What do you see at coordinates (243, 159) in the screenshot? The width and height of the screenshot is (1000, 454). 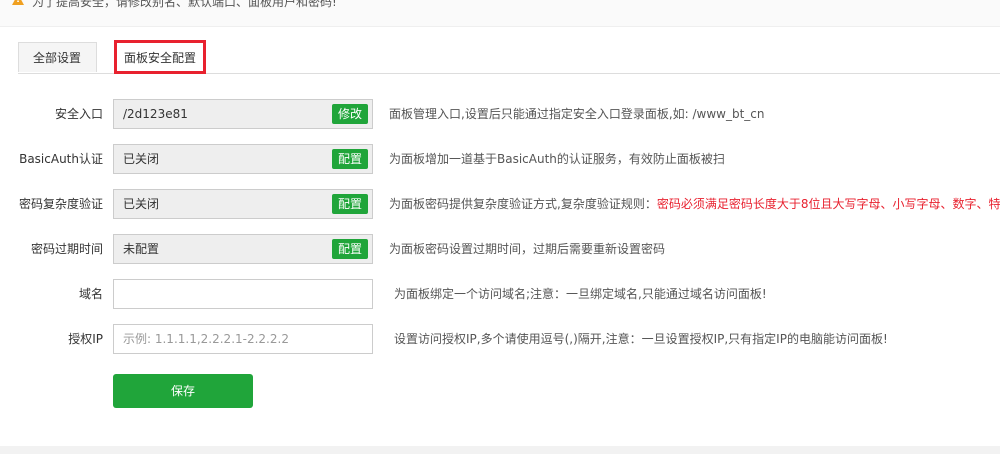 I see `basicauth-field: 已关闭 配置` at bounding box center [243, 159].